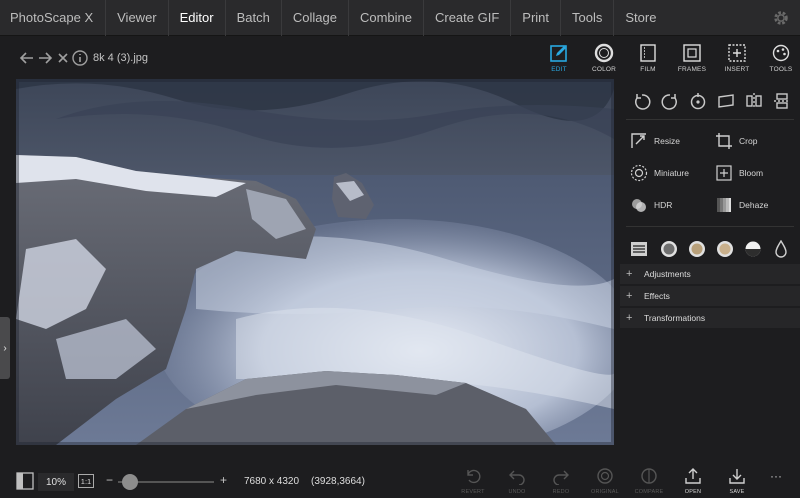 This screenshot has height=498, width=800. What do you see at coordinates (725, 249) in the screenshot?
I see `filter-sepia-icon` at bounding box center [725, 249].